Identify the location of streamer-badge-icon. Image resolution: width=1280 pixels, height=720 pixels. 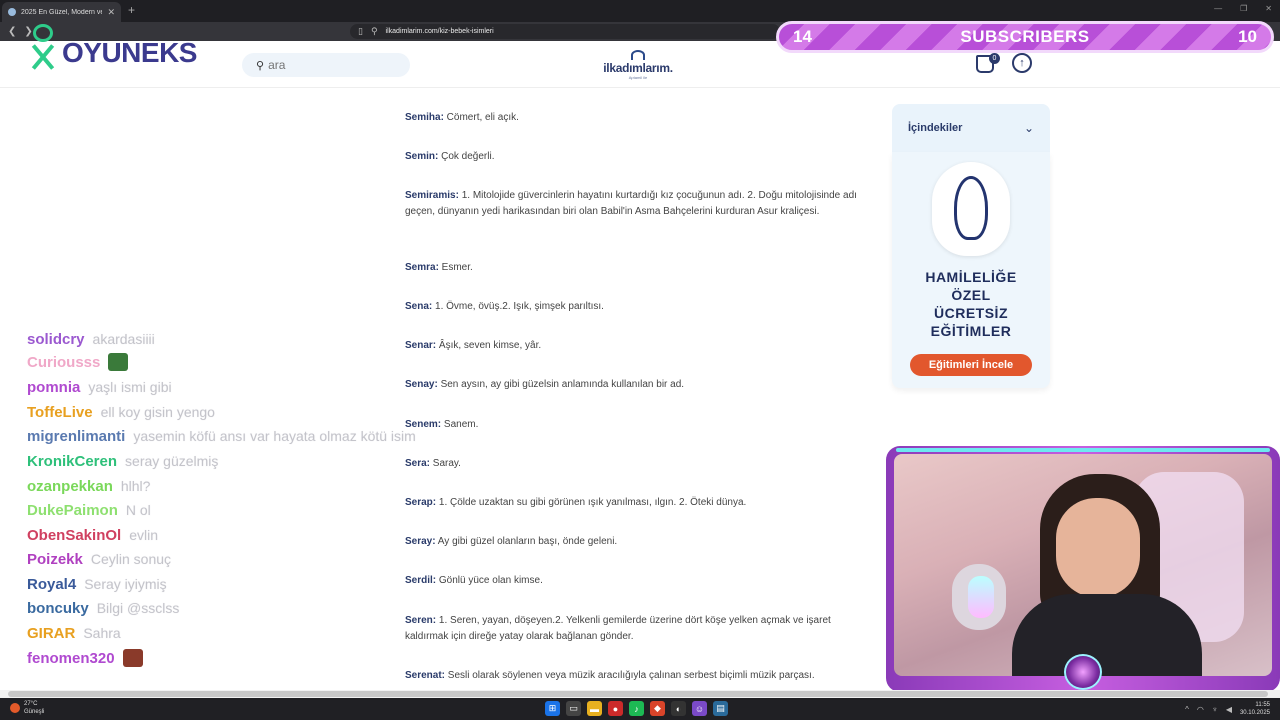
(1083, 672).